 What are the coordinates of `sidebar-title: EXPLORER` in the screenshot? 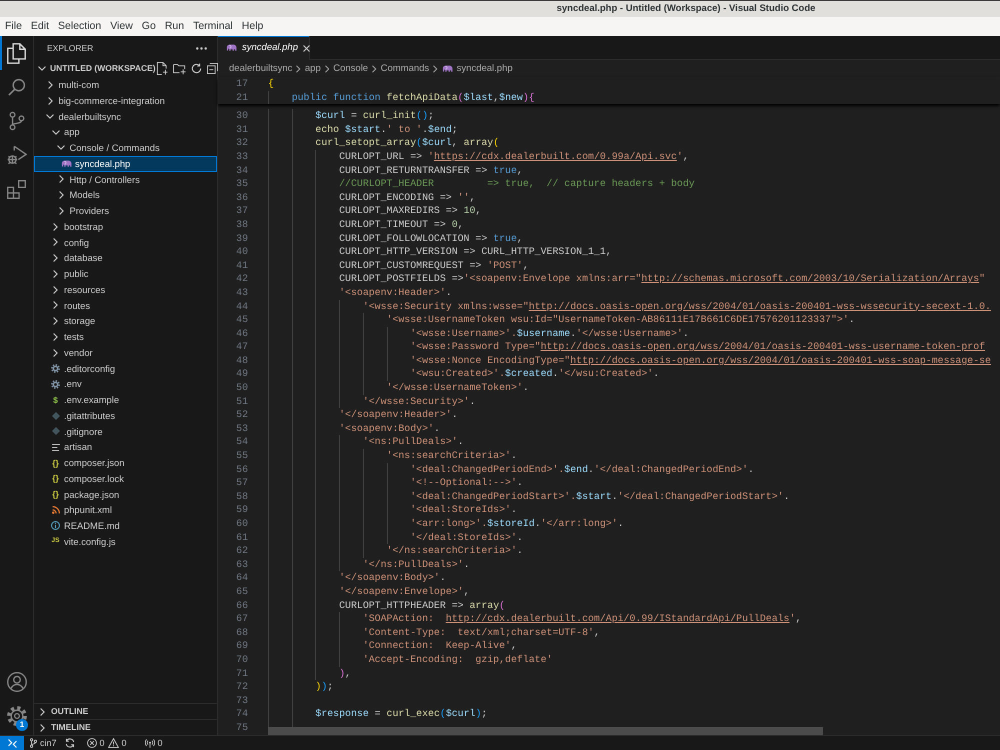 It's located at (70, 48).